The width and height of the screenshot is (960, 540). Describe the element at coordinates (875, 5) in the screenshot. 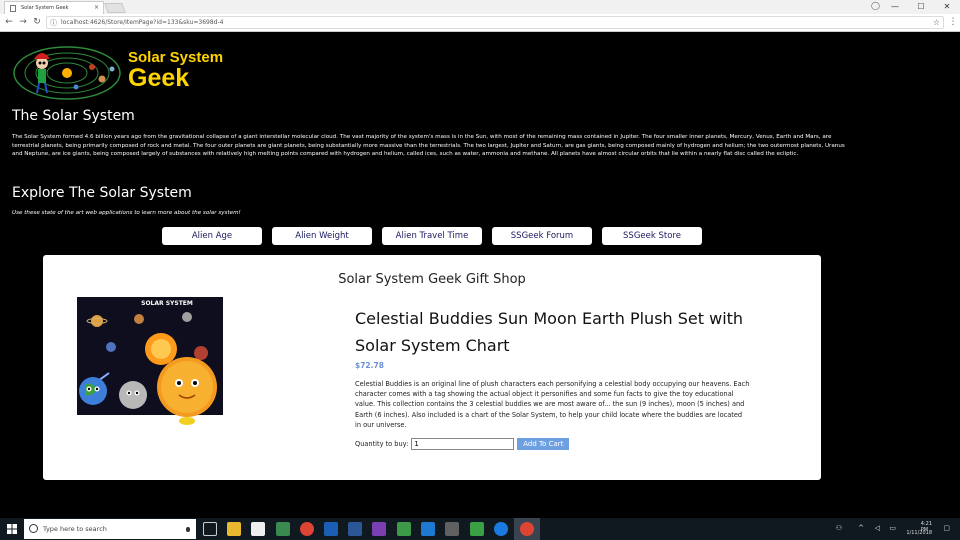

I see `profile-icon: ◯` at that location.